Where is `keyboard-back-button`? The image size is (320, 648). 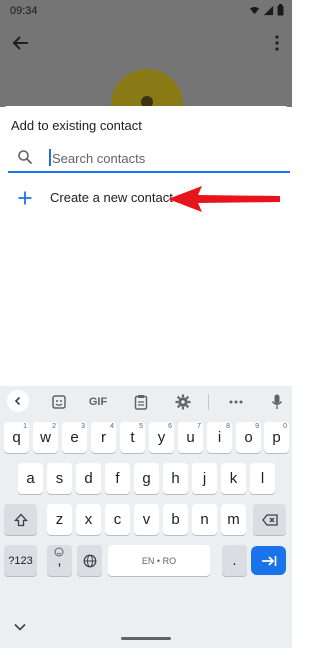 keyboard-back-button is located at coordinates (18, 401).